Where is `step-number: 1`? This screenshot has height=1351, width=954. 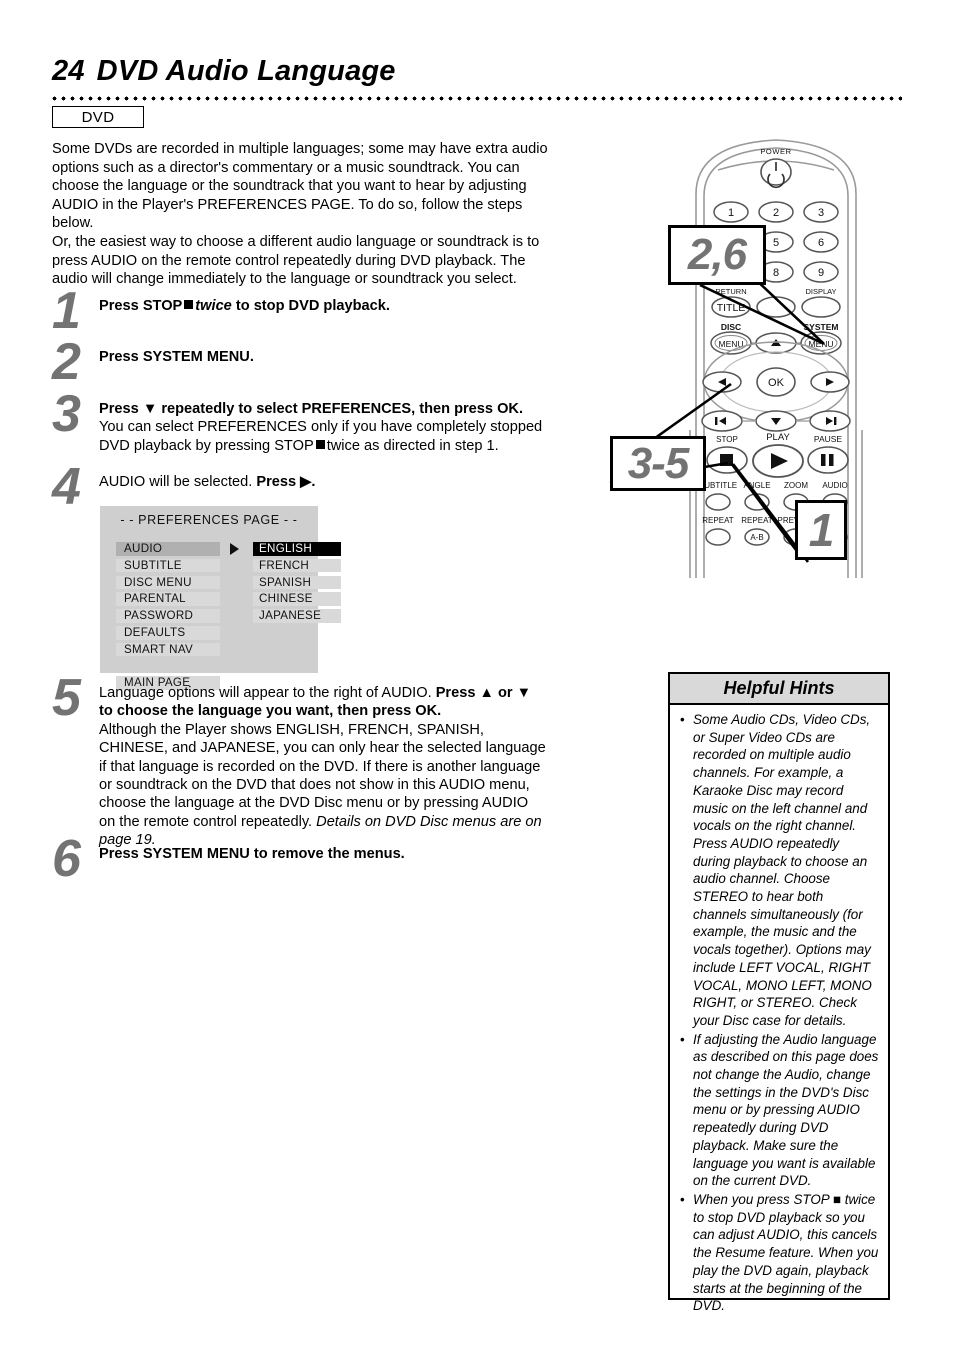
step-number: 1 is located at coordinates (66, 311).